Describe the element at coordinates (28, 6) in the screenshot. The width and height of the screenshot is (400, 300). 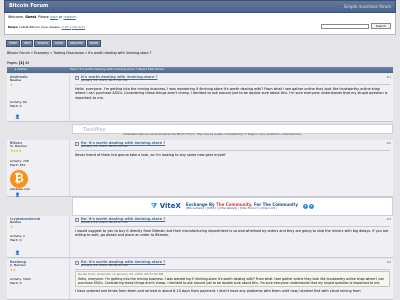
I see `forum-logo: Bitcoin Forum` at that location.